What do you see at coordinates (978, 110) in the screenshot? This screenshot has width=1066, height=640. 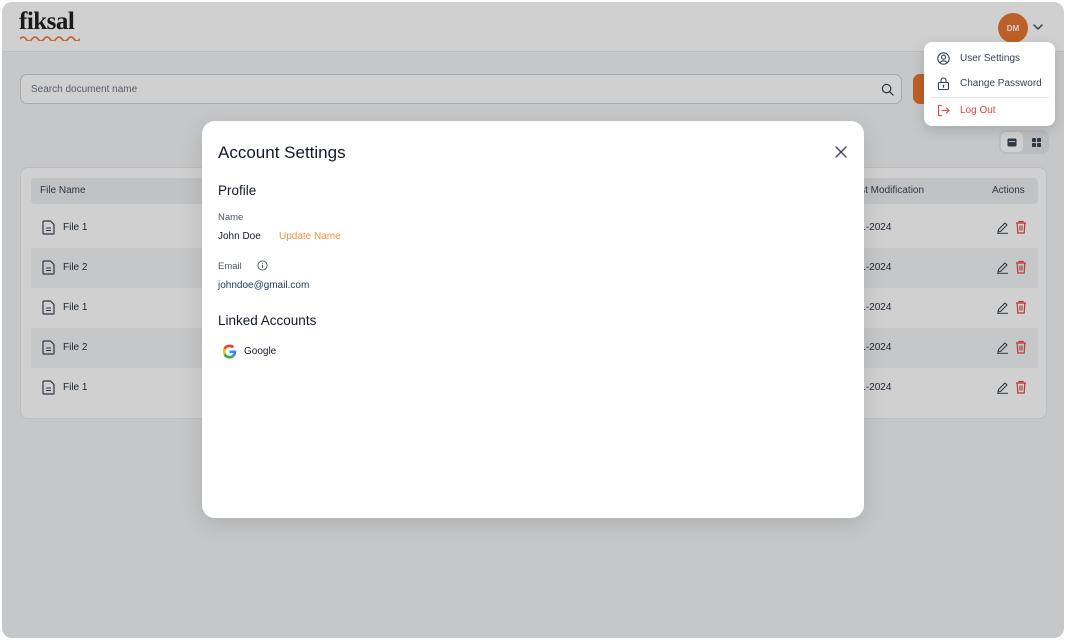 I see `menu-item-label: Log Out` at bounding box center [978, 110].